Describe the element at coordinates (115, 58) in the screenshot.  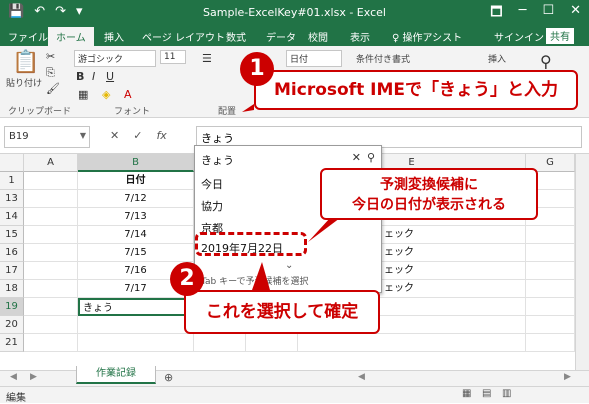
I see `font-name-select: 游ゴシック` at that location.